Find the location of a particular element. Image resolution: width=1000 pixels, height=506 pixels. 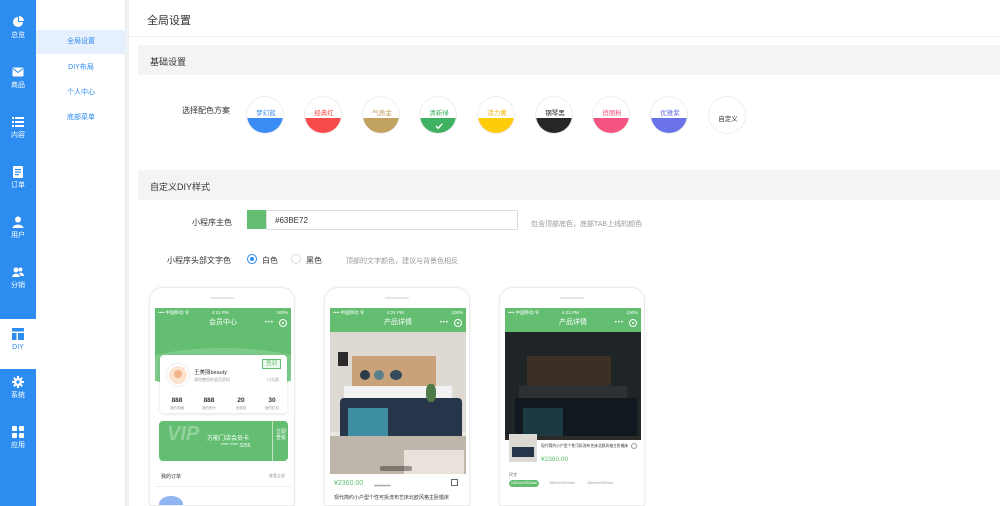

submenu-item-diy-layout: DIY布局 is located at coordinates (81, 68).